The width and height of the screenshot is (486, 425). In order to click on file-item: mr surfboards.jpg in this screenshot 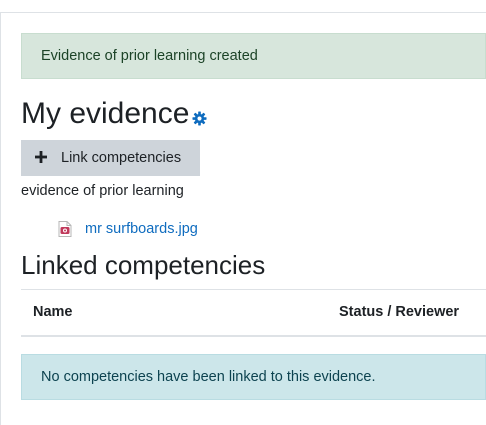, I will do `click(128, 229)`.